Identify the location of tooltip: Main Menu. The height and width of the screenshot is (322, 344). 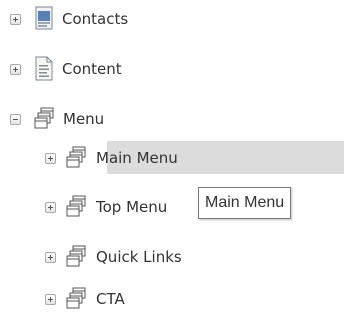
(245, 203).